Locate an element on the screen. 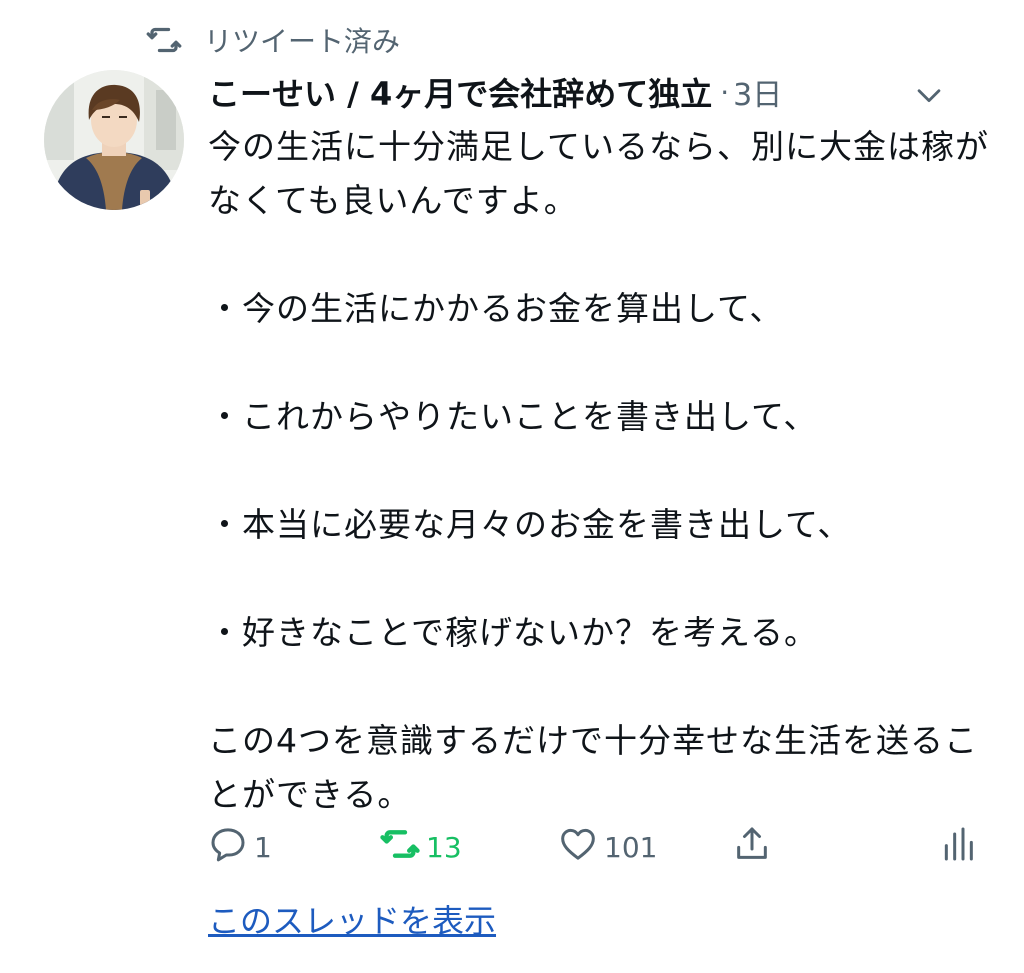  like-count: 101 is located at coordinates (631, 847).